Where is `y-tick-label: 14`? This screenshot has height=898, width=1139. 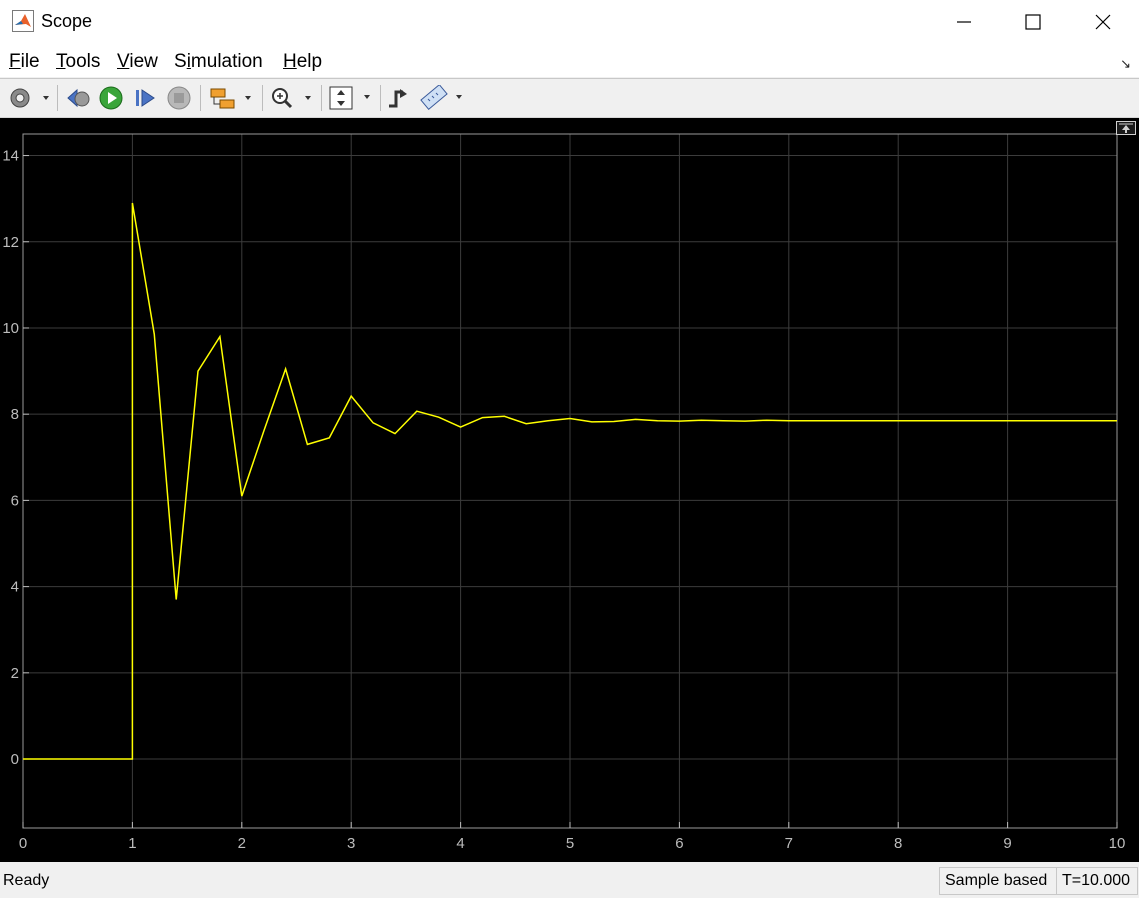 y-tick-label: 14 is located at coordinates (10, 156).